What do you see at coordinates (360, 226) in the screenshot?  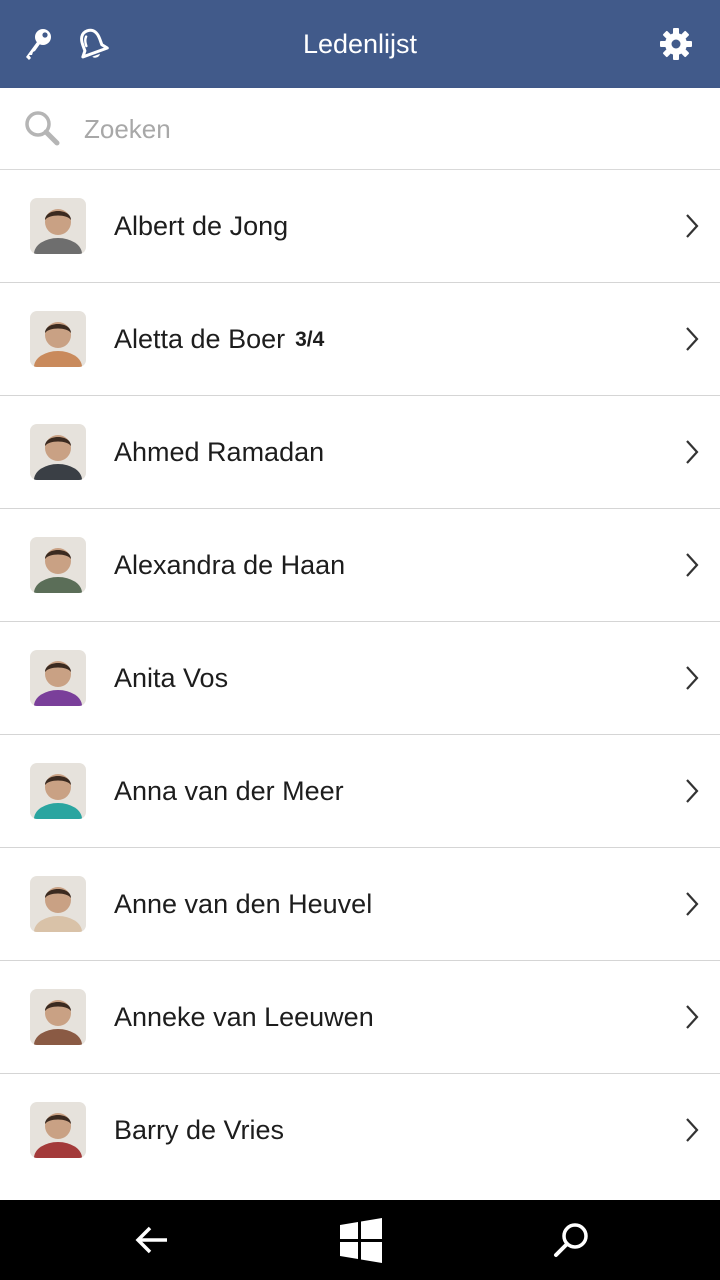 I see `member-row: Albert de Jong` at bounding box center [360, 226].